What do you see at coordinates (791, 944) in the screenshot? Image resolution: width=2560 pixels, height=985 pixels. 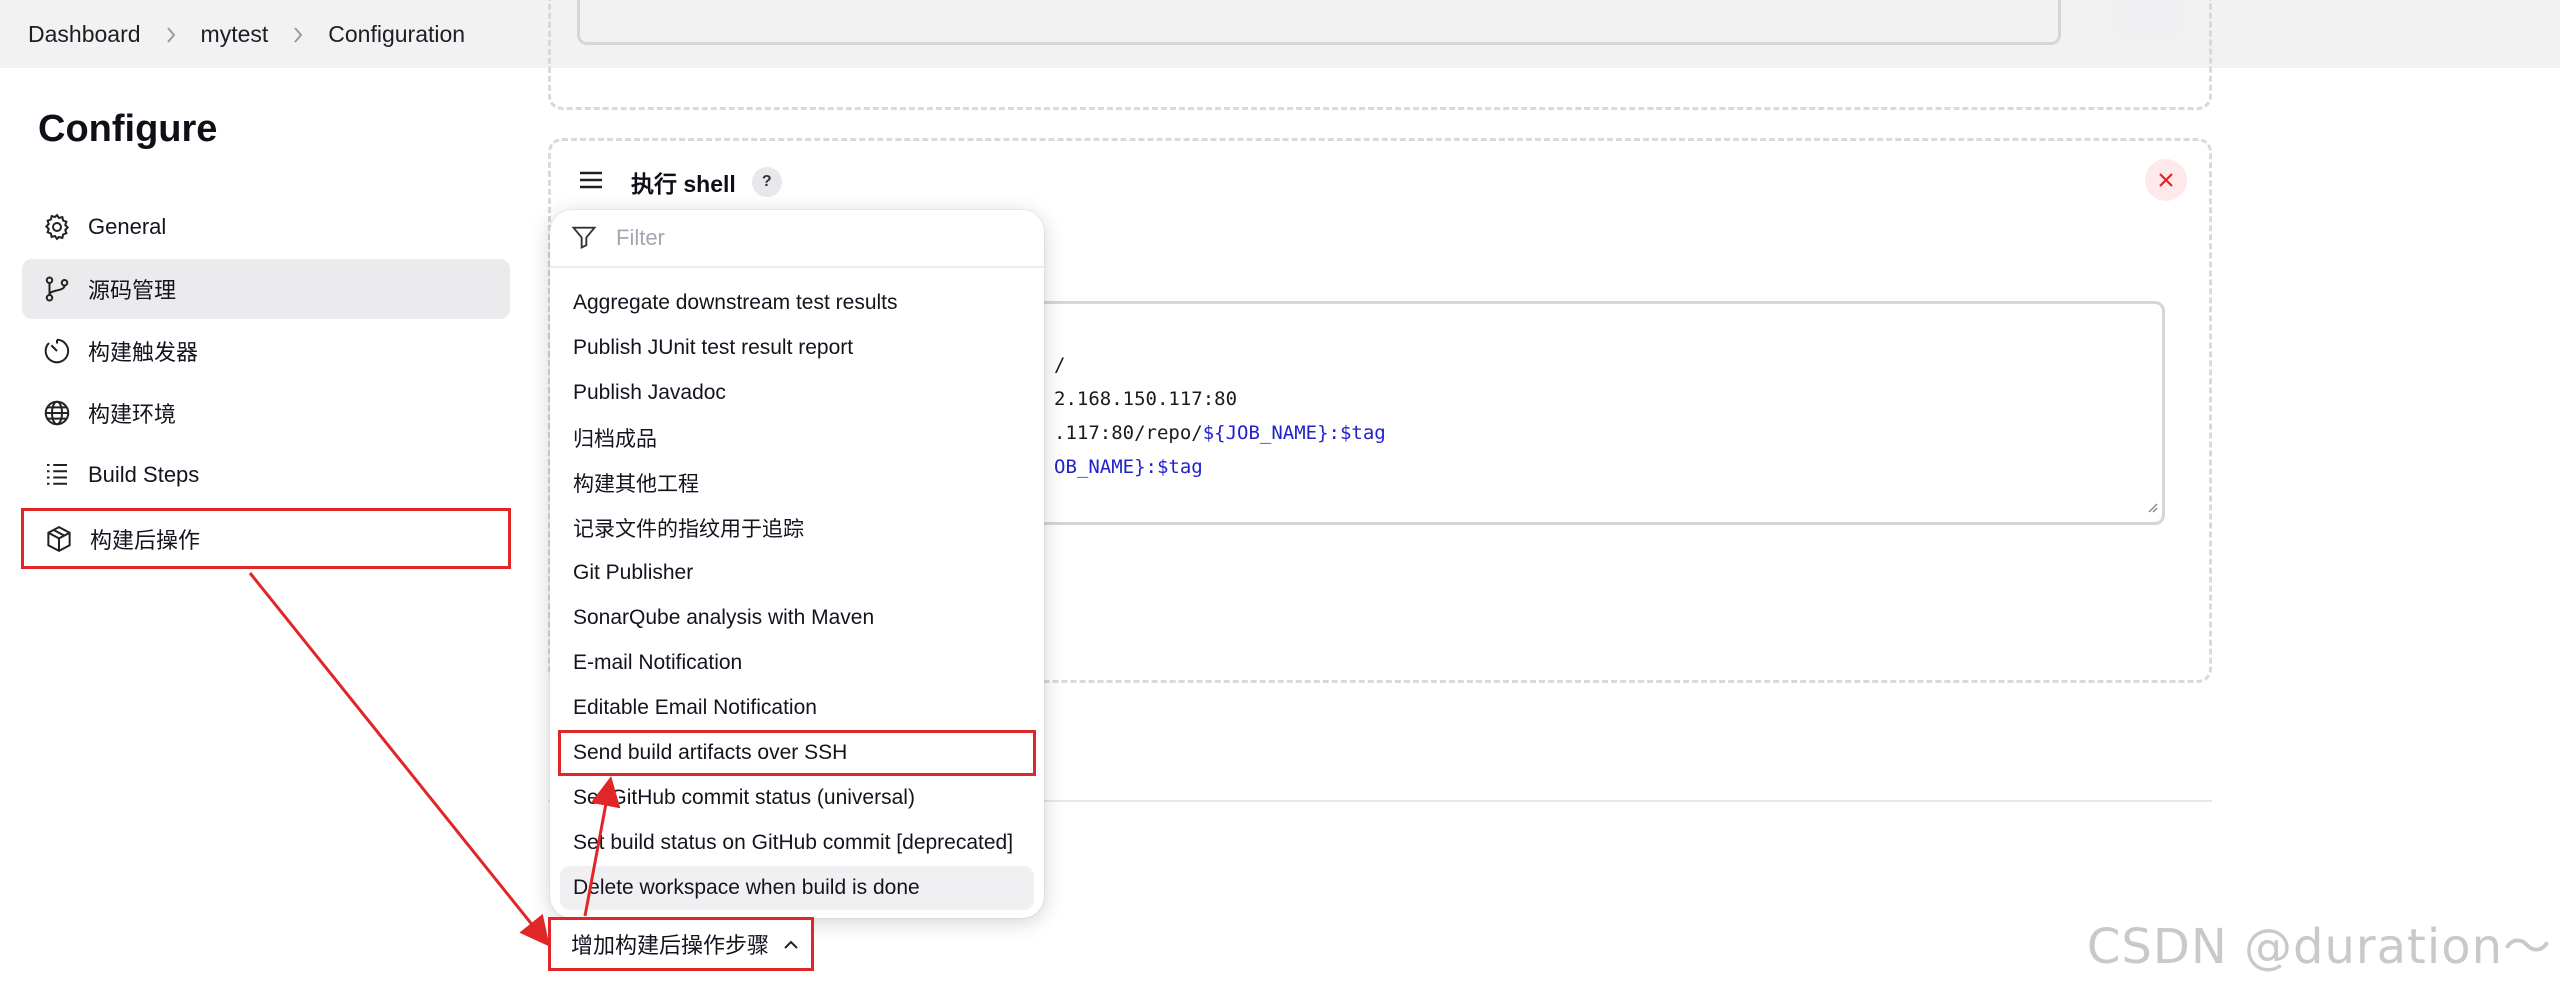 I see `chevron-up-icon` at bounding box center [791, 944].